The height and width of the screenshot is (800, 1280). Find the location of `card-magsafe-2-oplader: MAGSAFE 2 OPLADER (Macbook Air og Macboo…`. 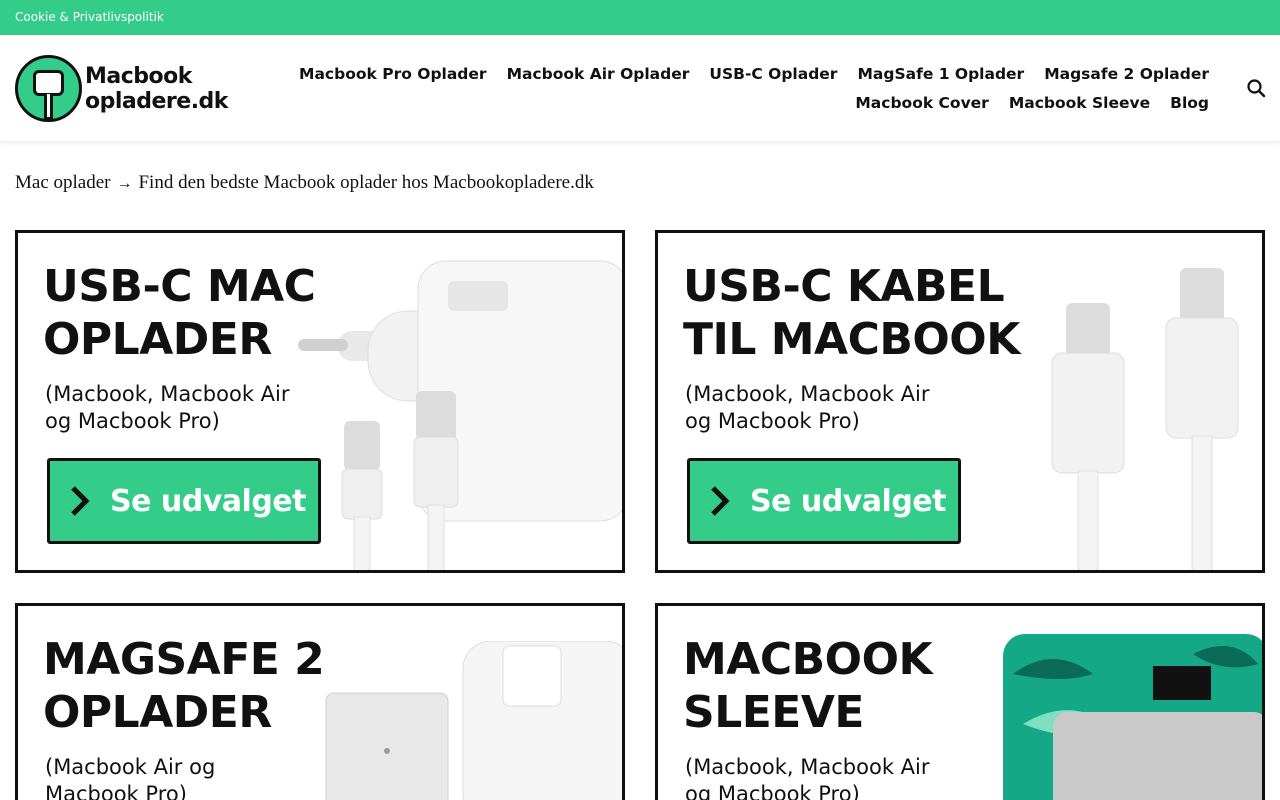

card-magsafe-2-oplader: MAGSAFE 2 OPLADER (Macbook Air og Macboo… is located at coordinates (320, 701).